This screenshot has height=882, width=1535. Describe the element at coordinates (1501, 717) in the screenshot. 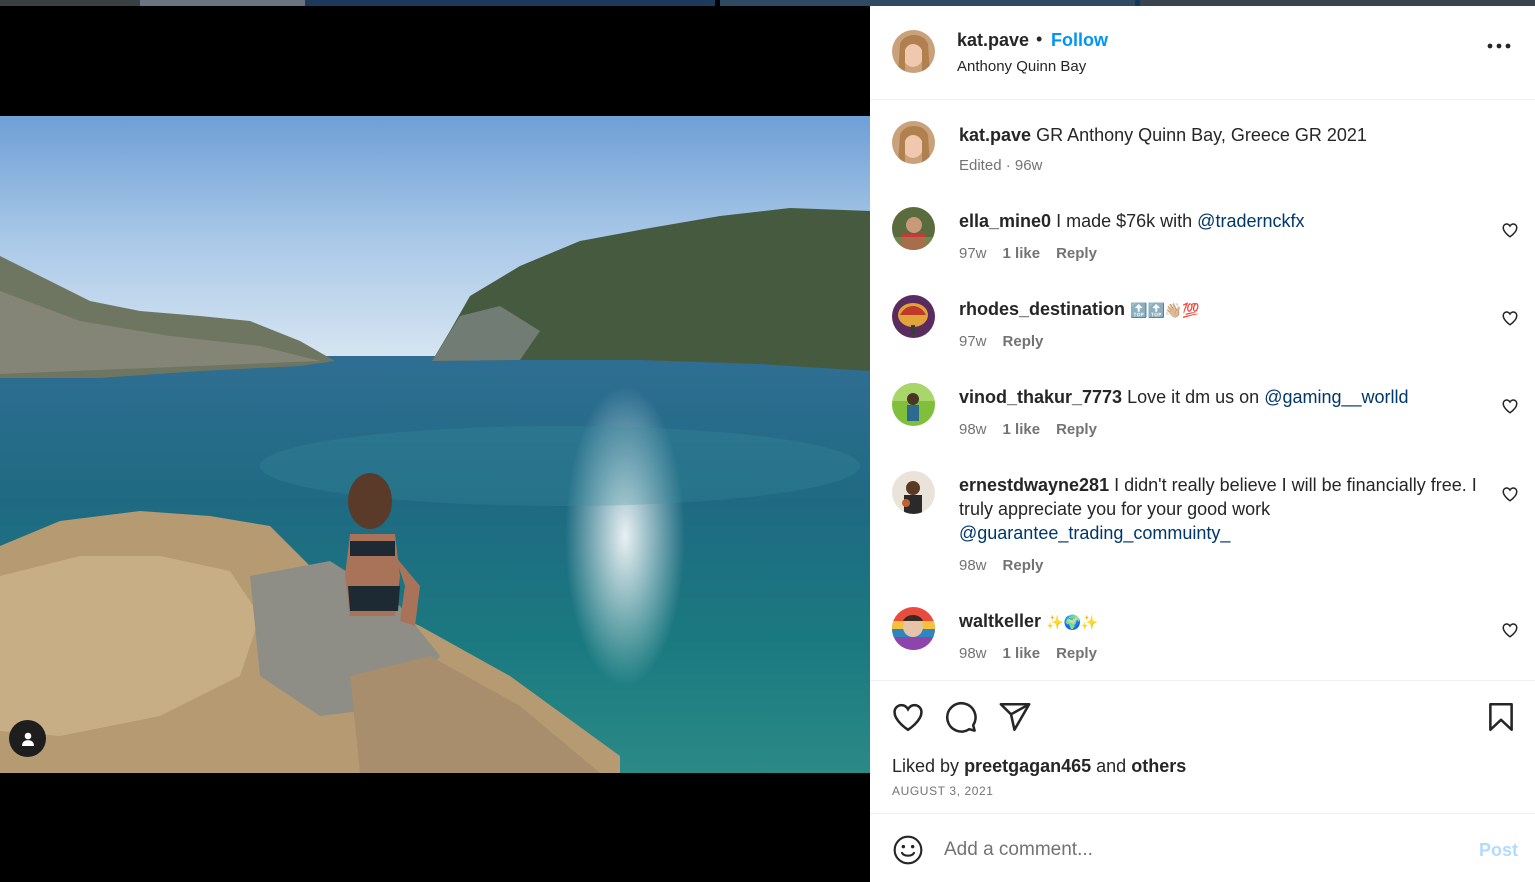

I see `bookmark-icon` at that location.